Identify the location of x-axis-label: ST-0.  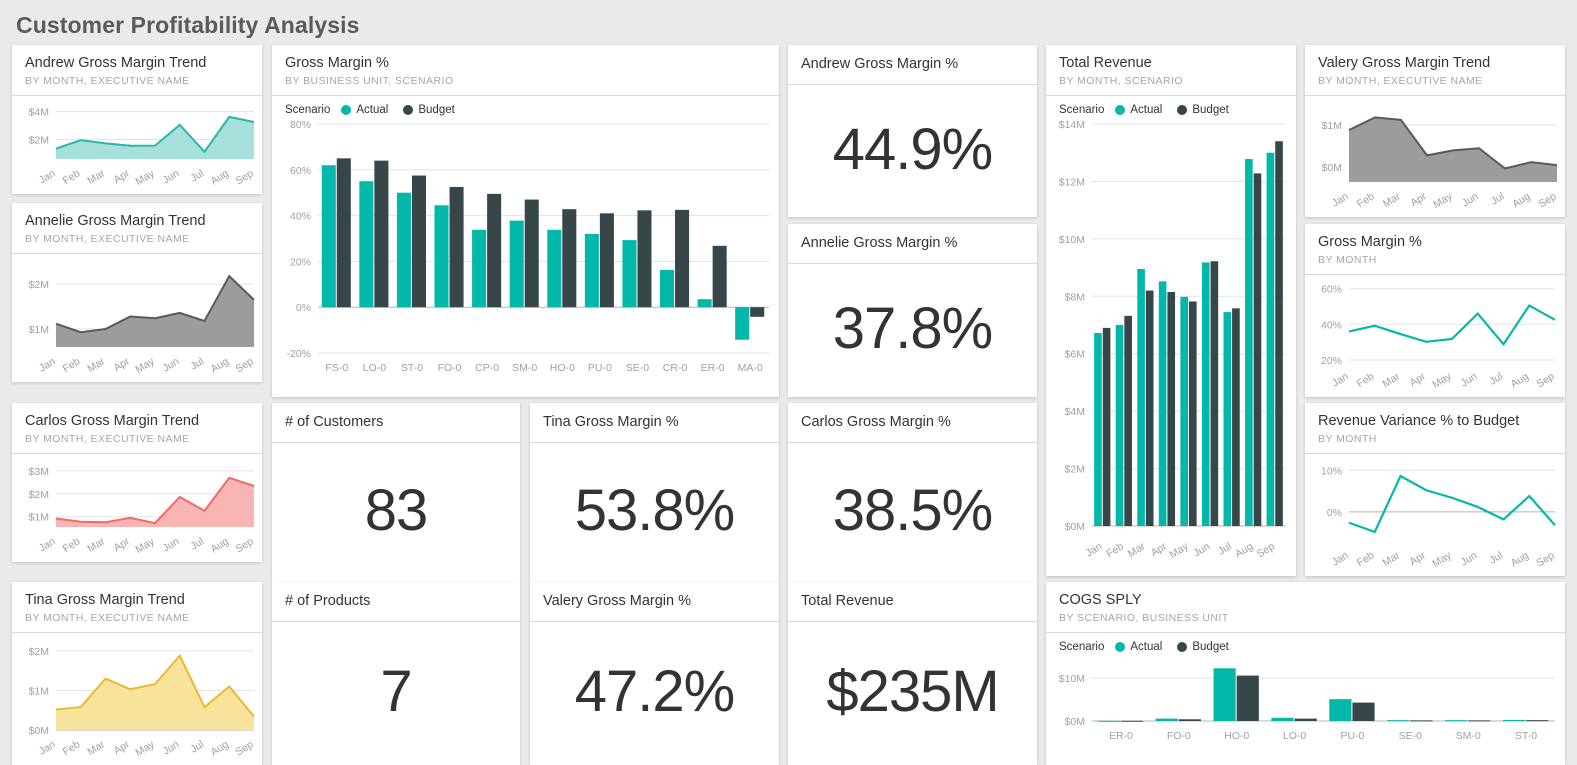
(1526, 736).